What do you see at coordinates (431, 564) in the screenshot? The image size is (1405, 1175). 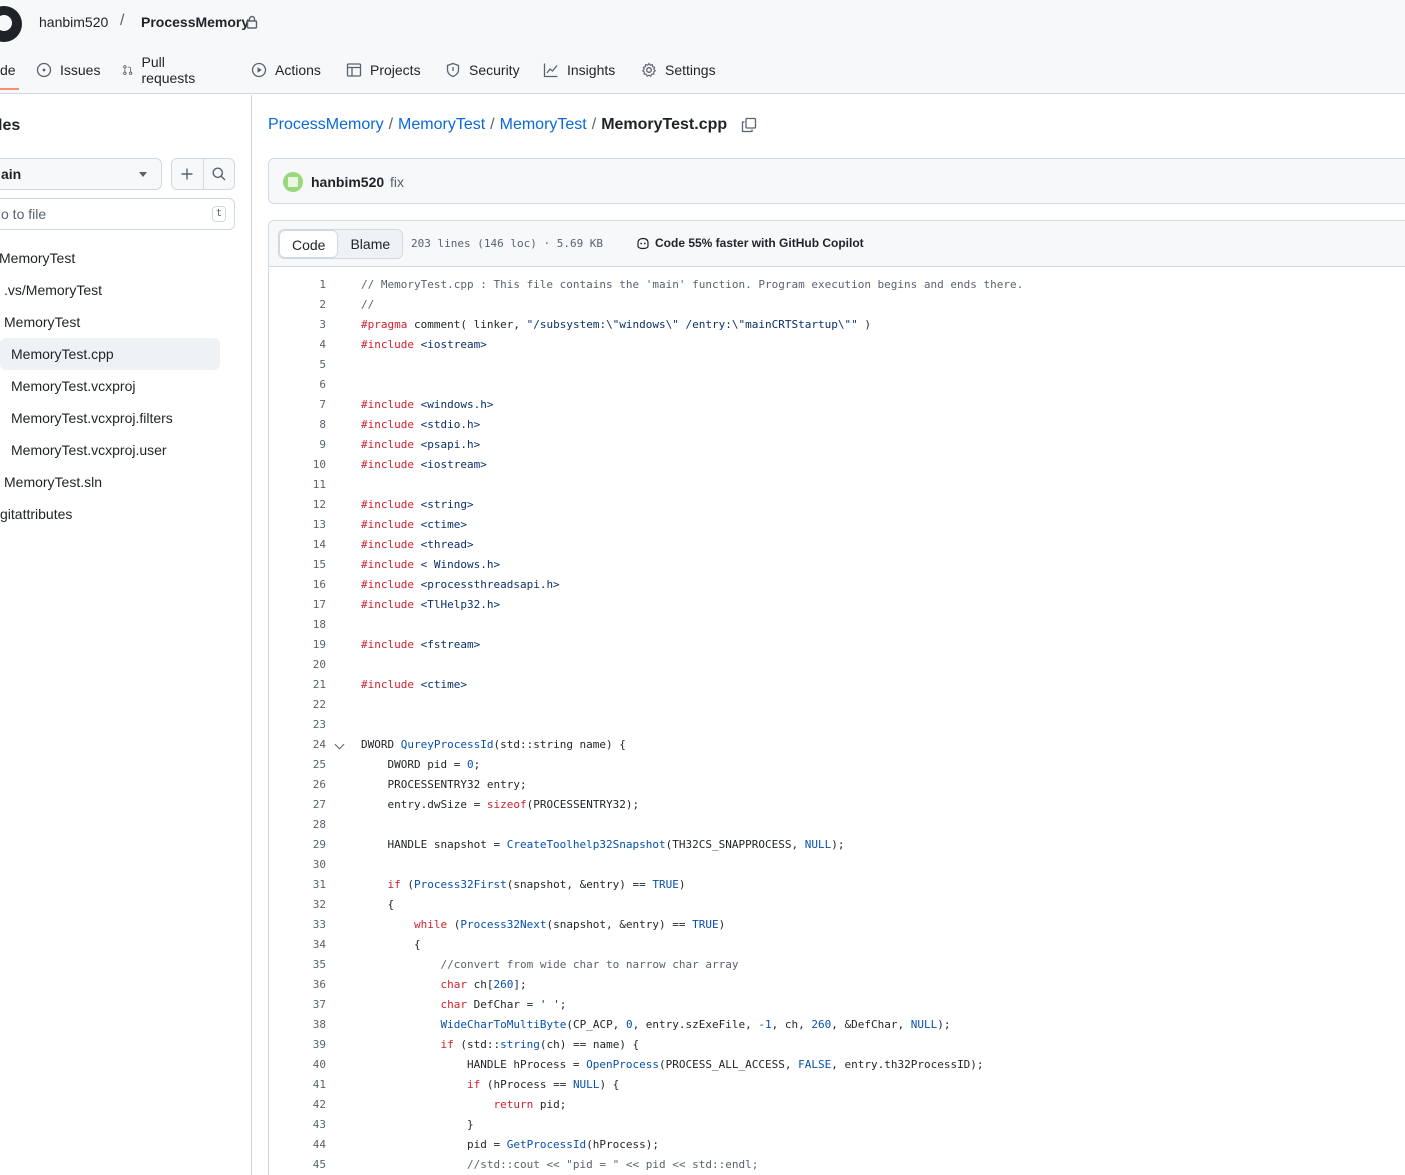 I see `code-line-text: #include < Windows.h>` at bounding box center [431, 564].